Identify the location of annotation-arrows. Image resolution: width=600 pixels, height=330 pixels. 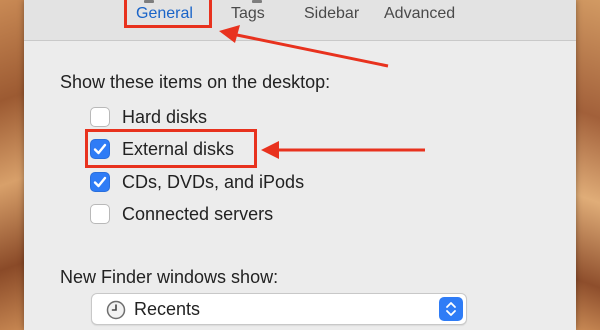
(322, 92).